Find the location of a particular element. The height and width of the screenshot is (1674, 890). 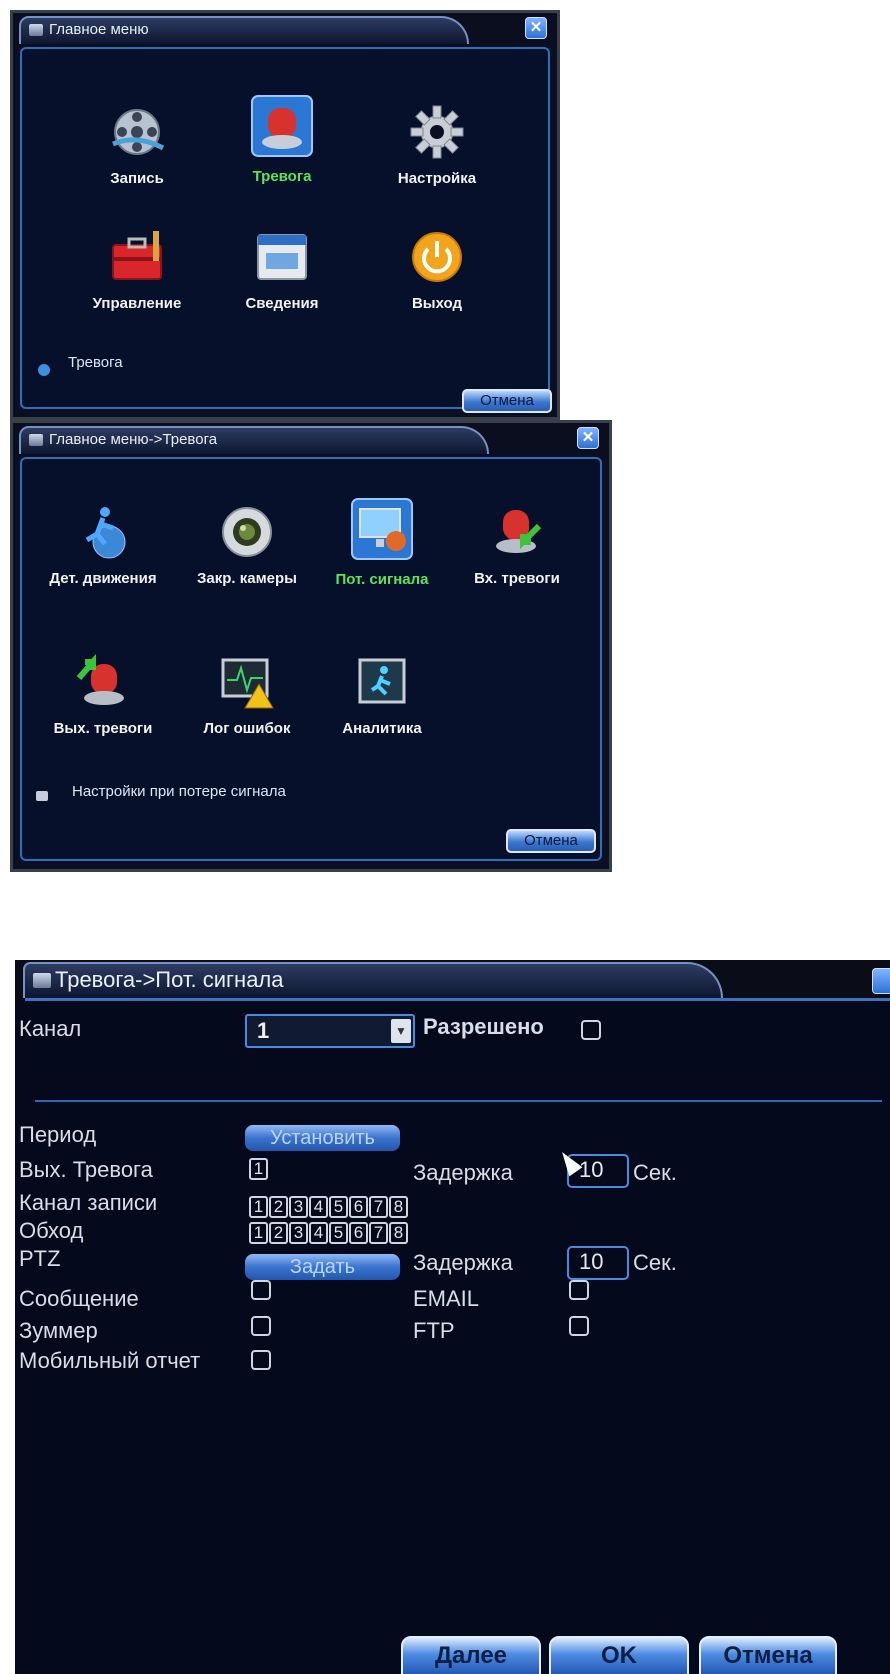

ok-button: OK is located at coordinates (619, 1655).